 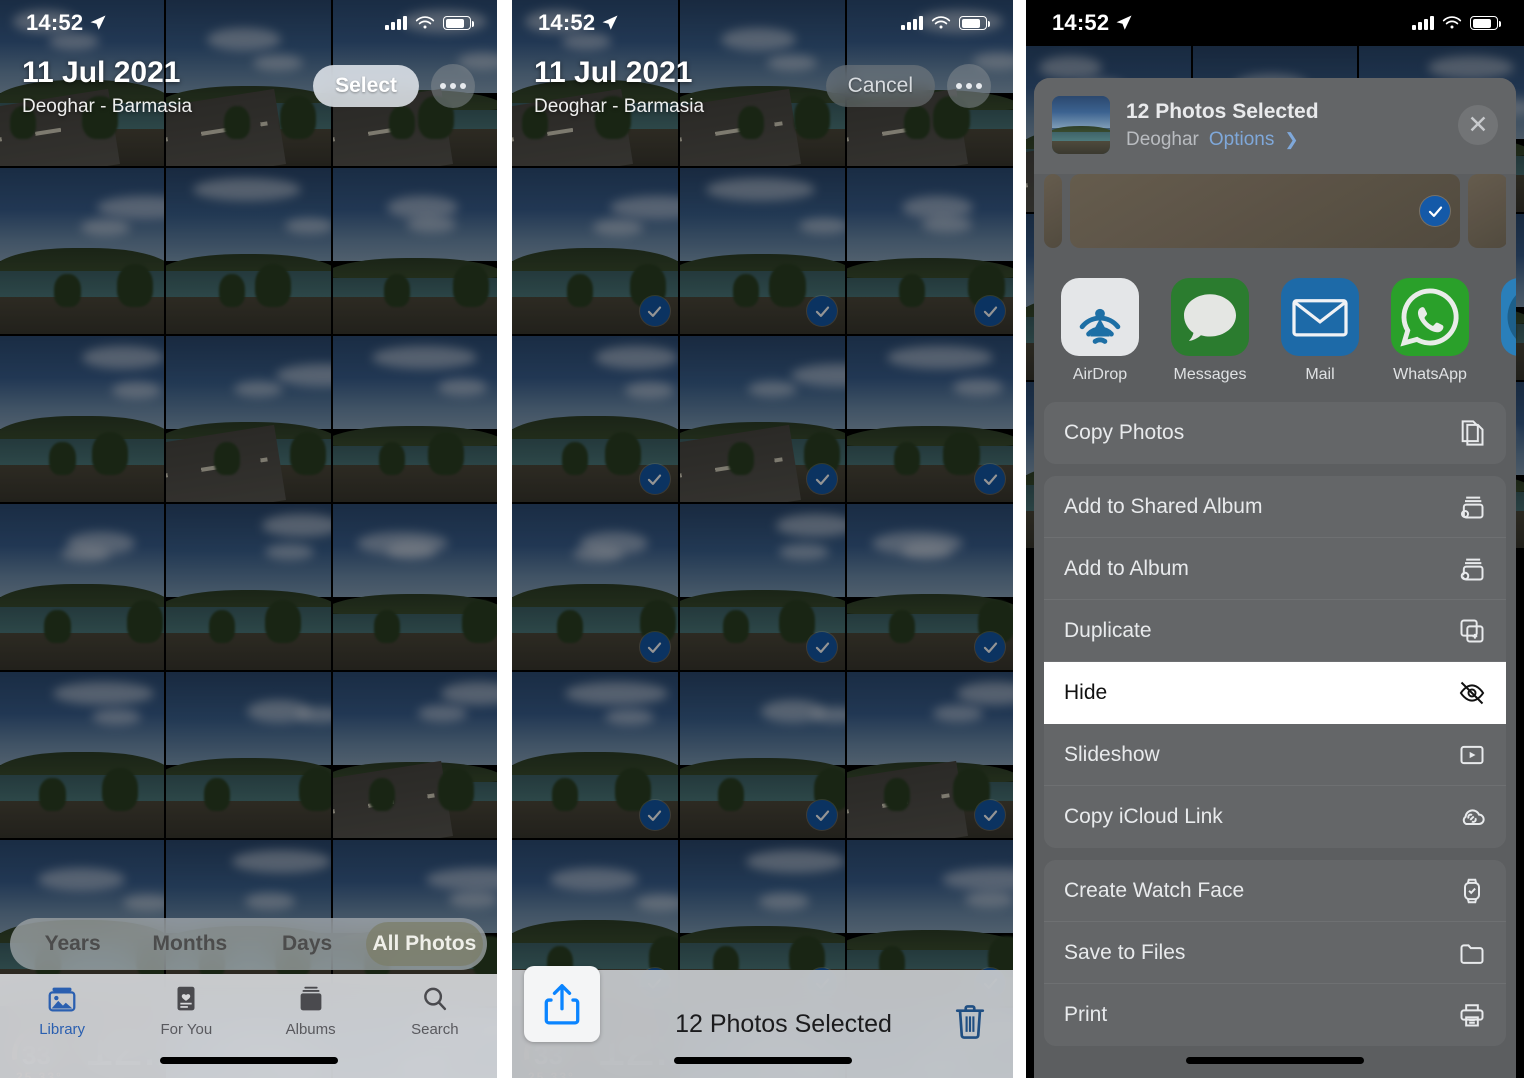 I want to click on share-button, so click(x=562, y=1004).